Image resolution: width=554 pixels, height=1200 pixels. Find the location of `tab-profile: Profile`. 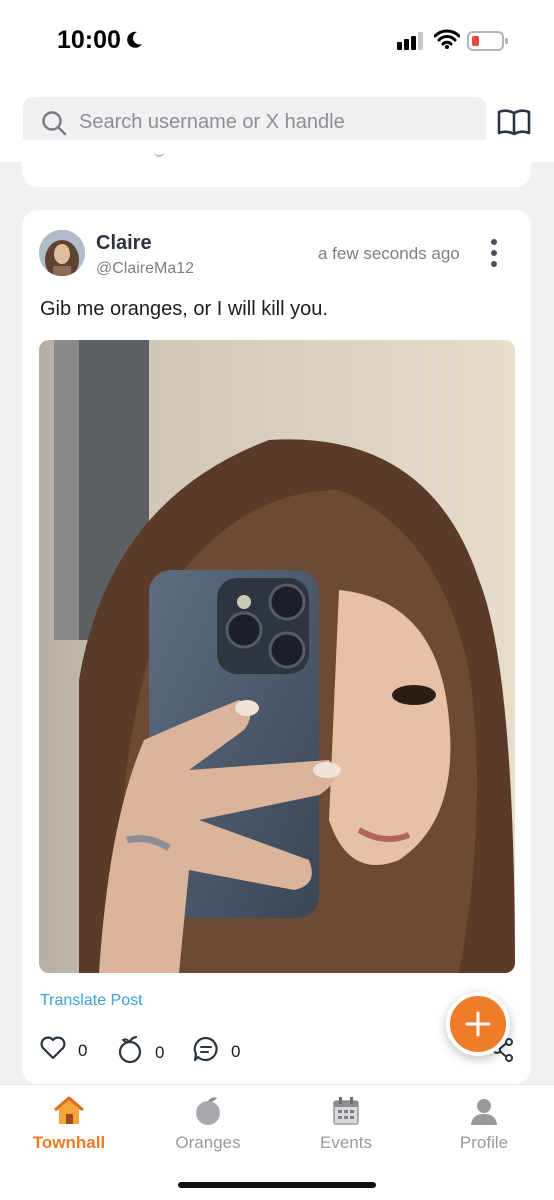

tab-profile: Profile is located at coordinates (484, 1124).